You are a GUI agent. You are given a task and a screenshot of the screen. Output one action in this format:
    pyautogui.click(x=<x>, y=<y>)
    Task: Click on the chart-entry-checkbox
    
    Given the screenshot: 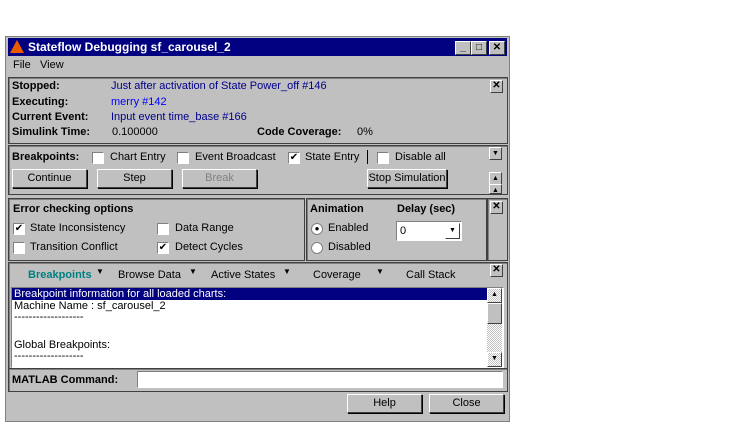 What is the action you would take?
    pyautogui.click(x=98, y=158)
    